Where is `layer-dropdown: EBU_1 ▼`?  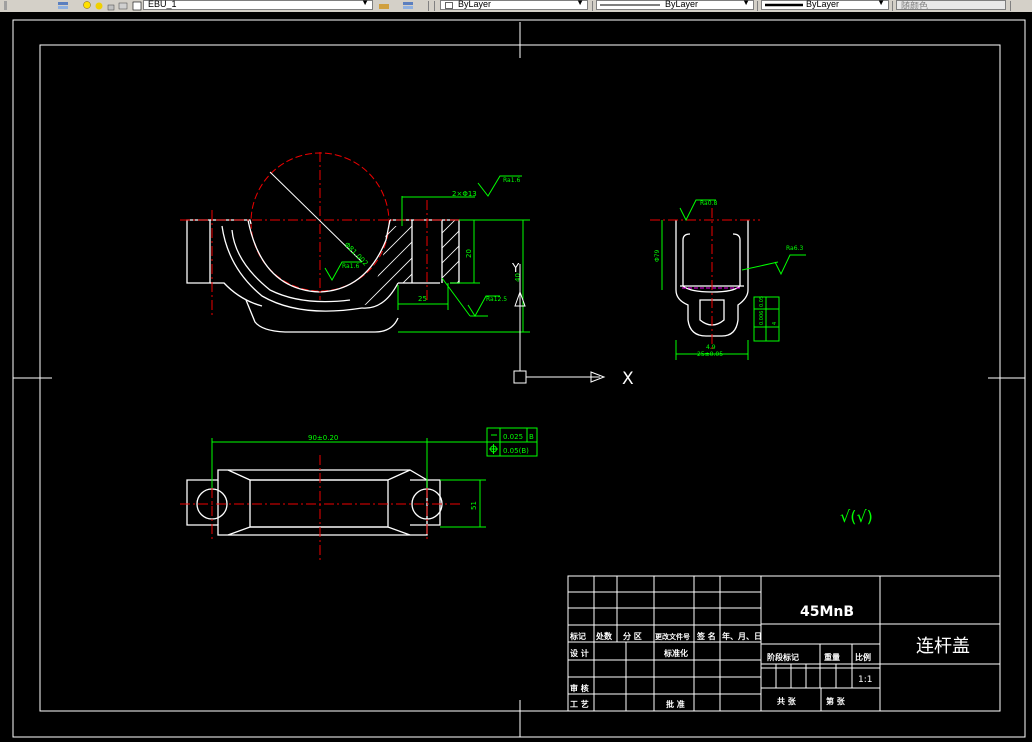
layer-dropdown: EBU_1 ▼ is located at coordinates (258, 5).